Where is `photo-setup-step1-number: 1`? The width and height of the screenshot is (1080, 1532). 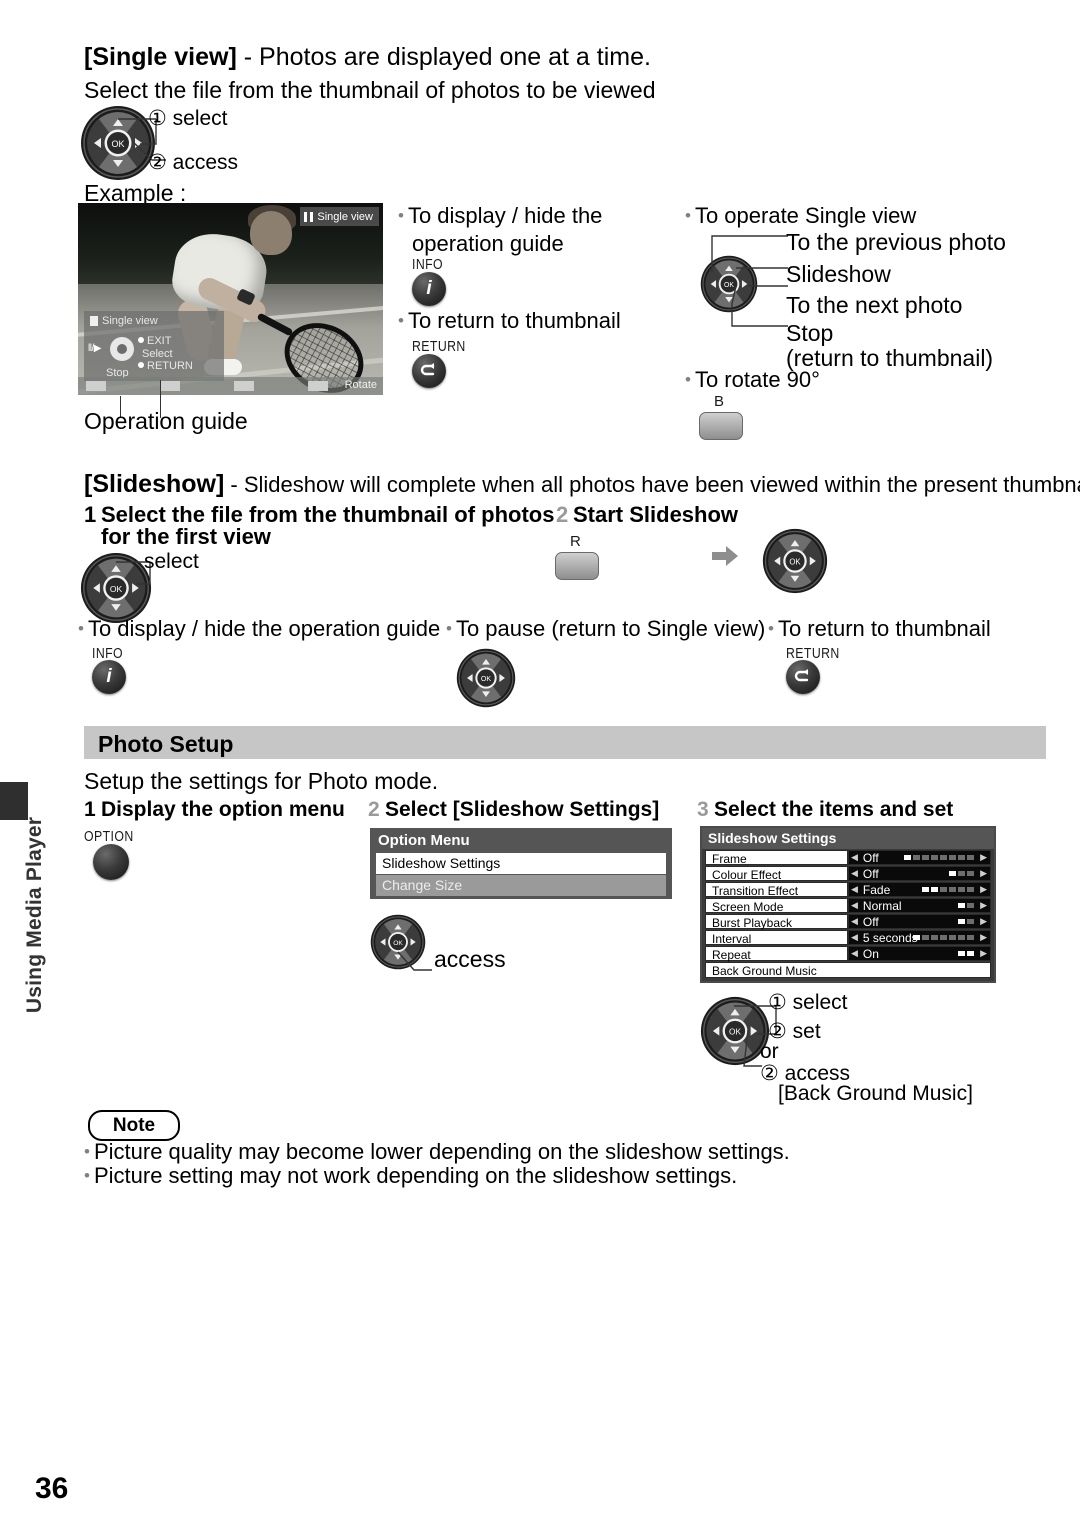 photo-setup-step1-number: 1 is located at coordinates (90, 809).